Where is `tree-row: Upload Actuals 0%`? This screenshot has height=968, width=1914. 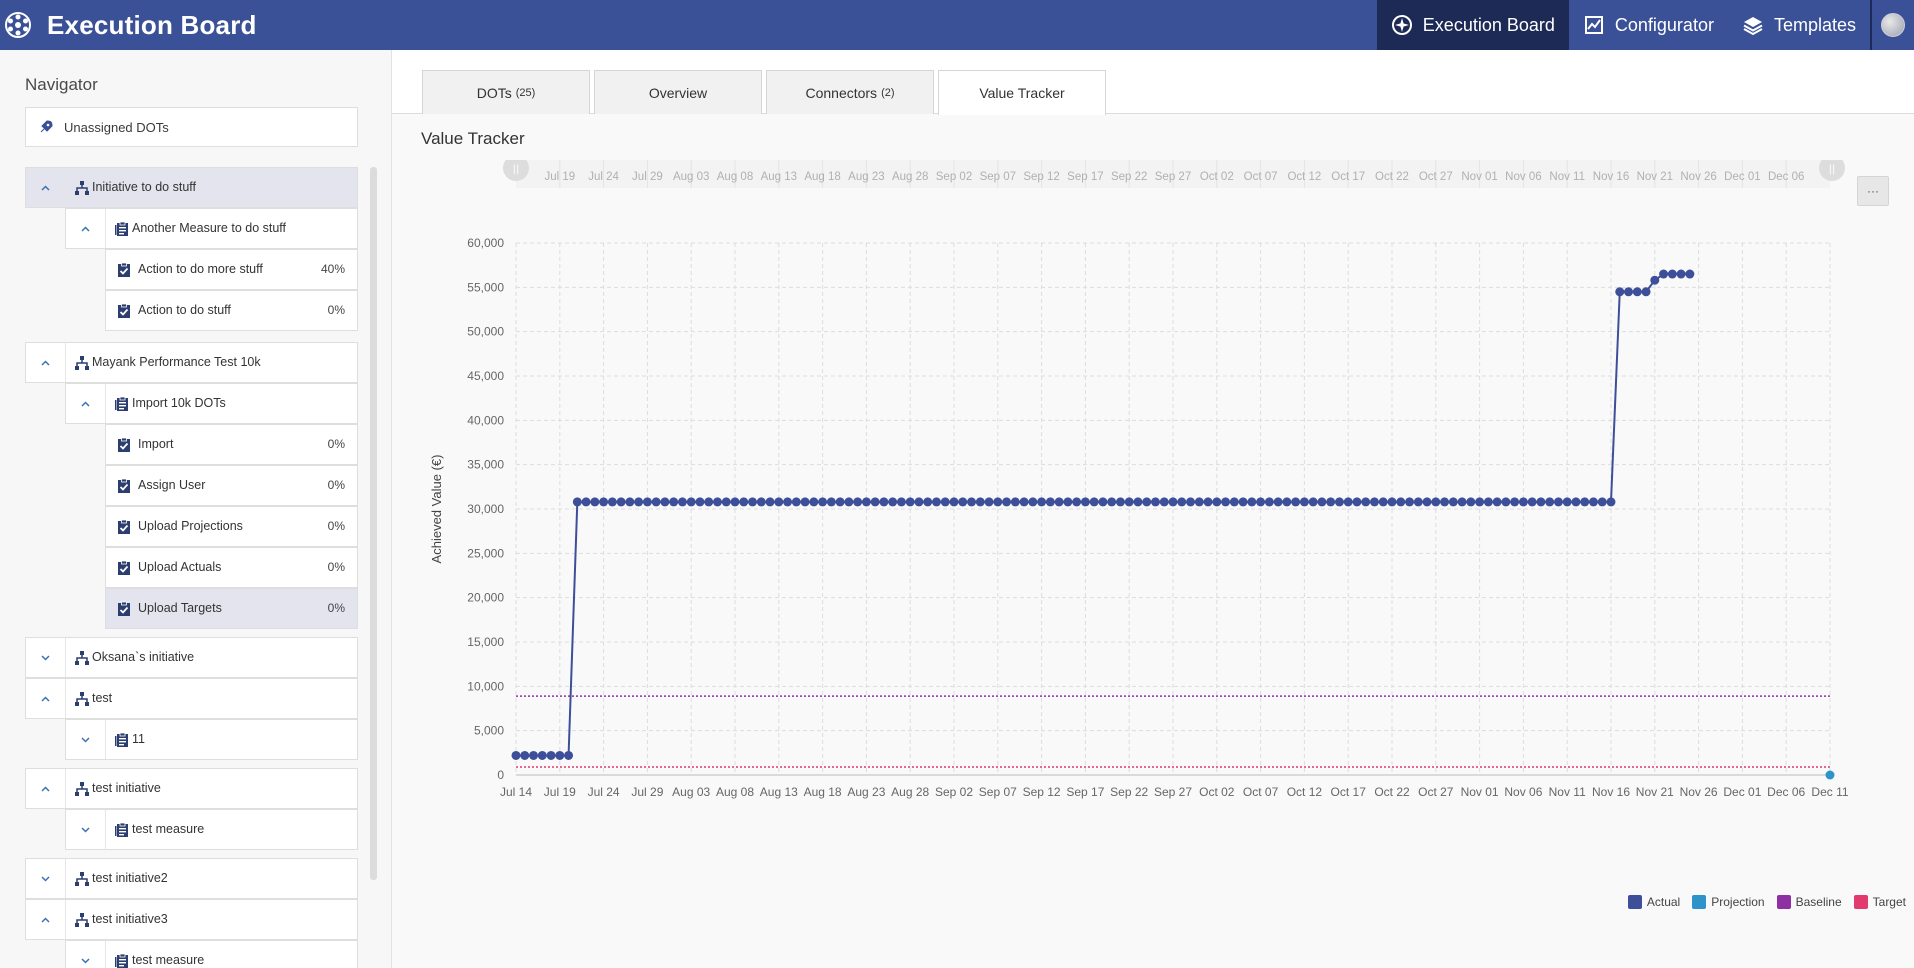
tree-row: Upload Actuals 0% is located at coordinates (231, 567).